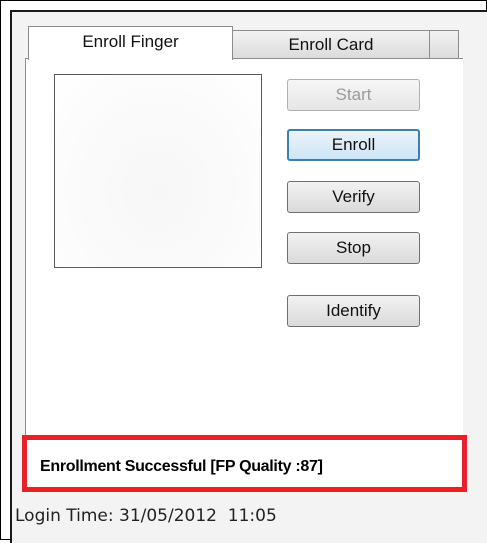 This screenshot has height=543, width=487. I want to click on verify-button: Verify, so click(353, 197).